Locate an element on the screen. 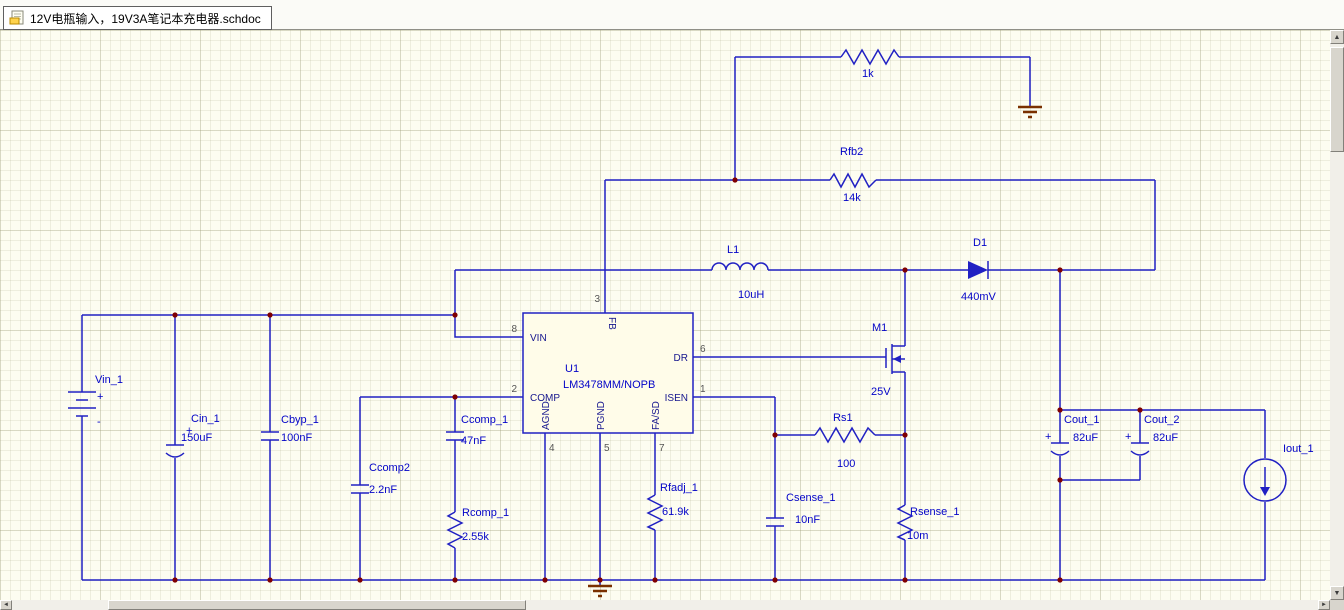 The width and height of the screenshot is (1344, 610). horizontal-scroll-track is located at coordinates (665, 605).